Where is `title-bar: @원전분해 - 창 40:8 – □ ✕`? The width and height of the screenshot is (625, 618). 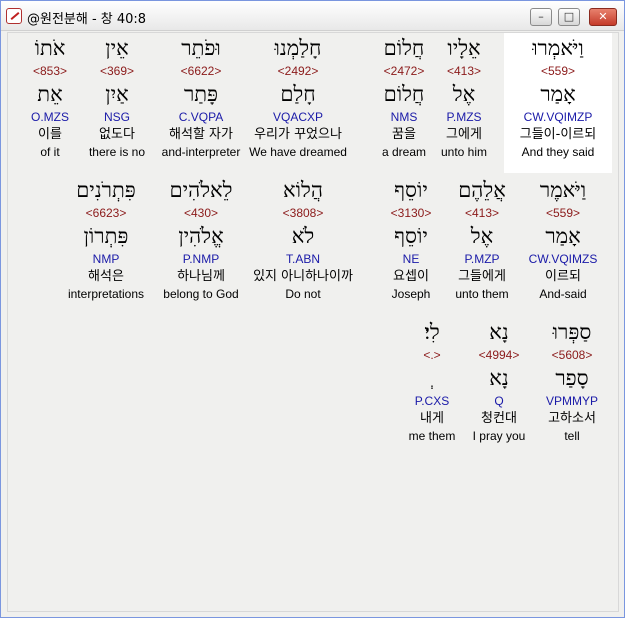
title-bar: @원전분해 - 창 40:8 – □ ✕ is located at coordinates (312, 16).